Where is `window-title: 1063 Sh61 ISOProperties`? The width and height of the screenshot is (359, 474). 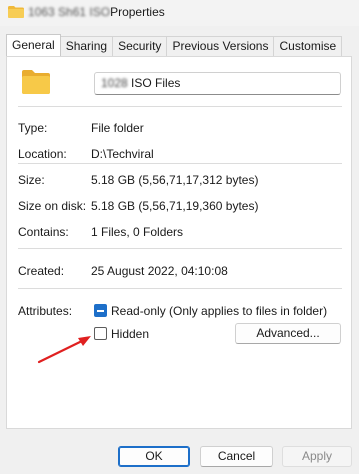 window-title: 1063 Sh61 ISOProperties is located at coordinates (96, 12).